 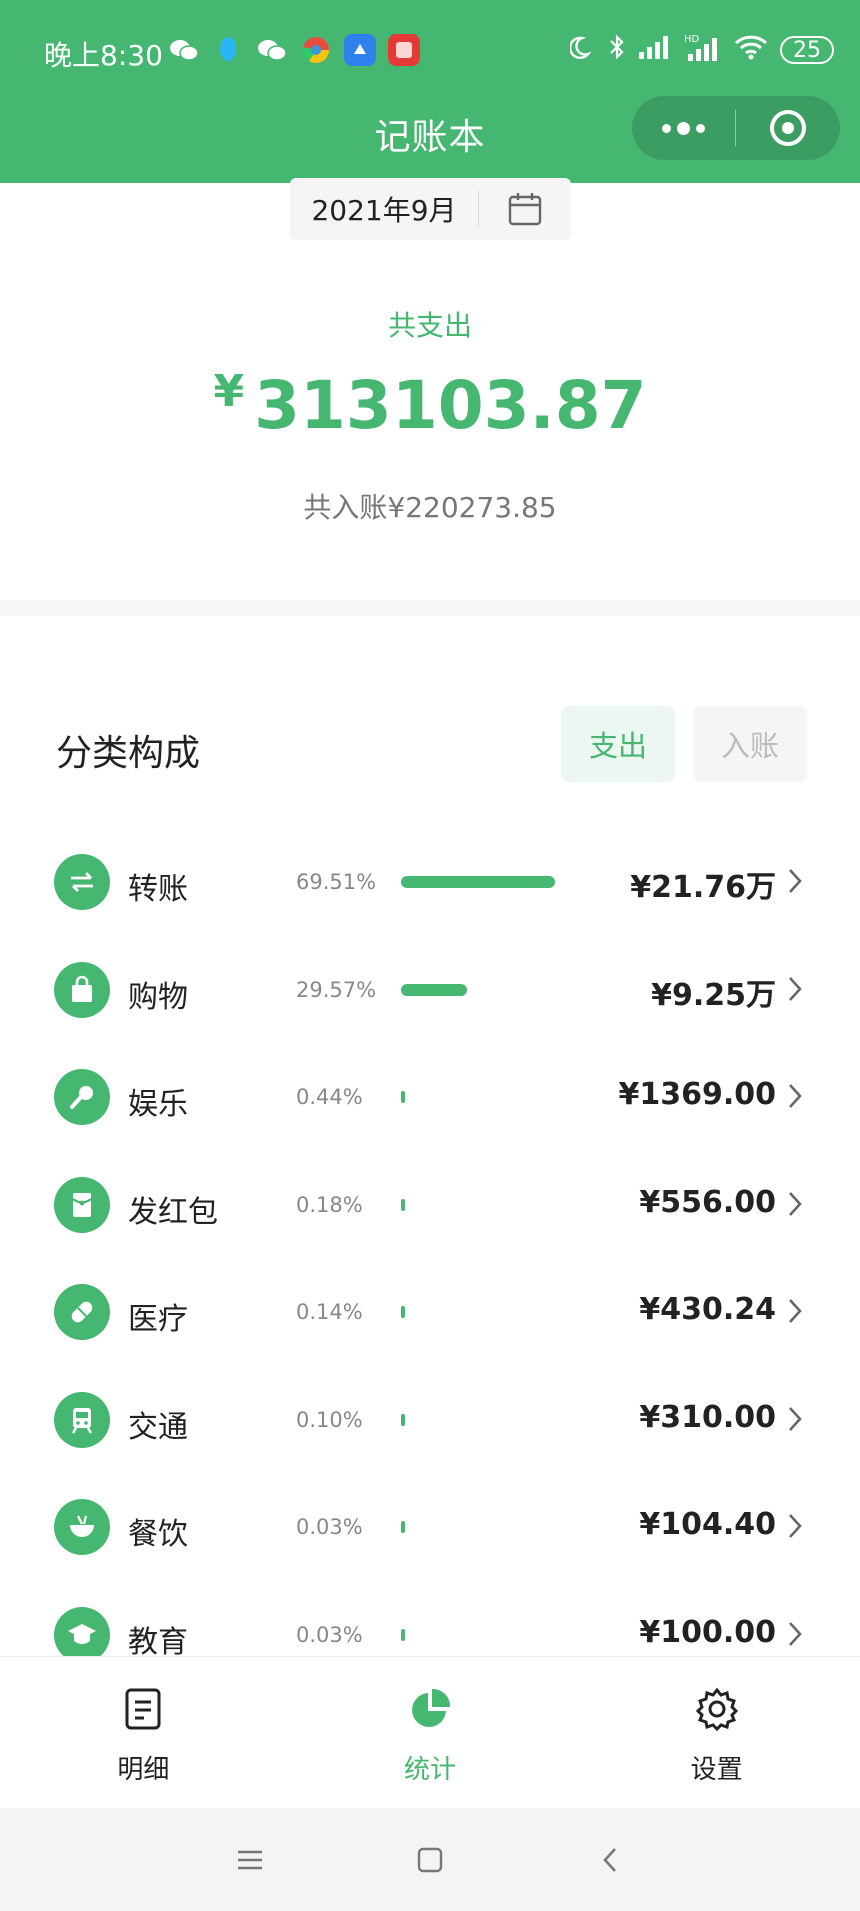 I want to click on month-value: 2021年9月, so click(x=384, y=210).